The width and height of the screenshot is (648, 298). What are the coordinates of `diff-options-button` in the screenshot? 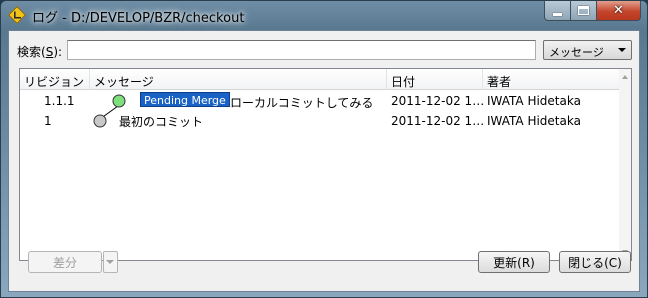 It's located at (110, 262).